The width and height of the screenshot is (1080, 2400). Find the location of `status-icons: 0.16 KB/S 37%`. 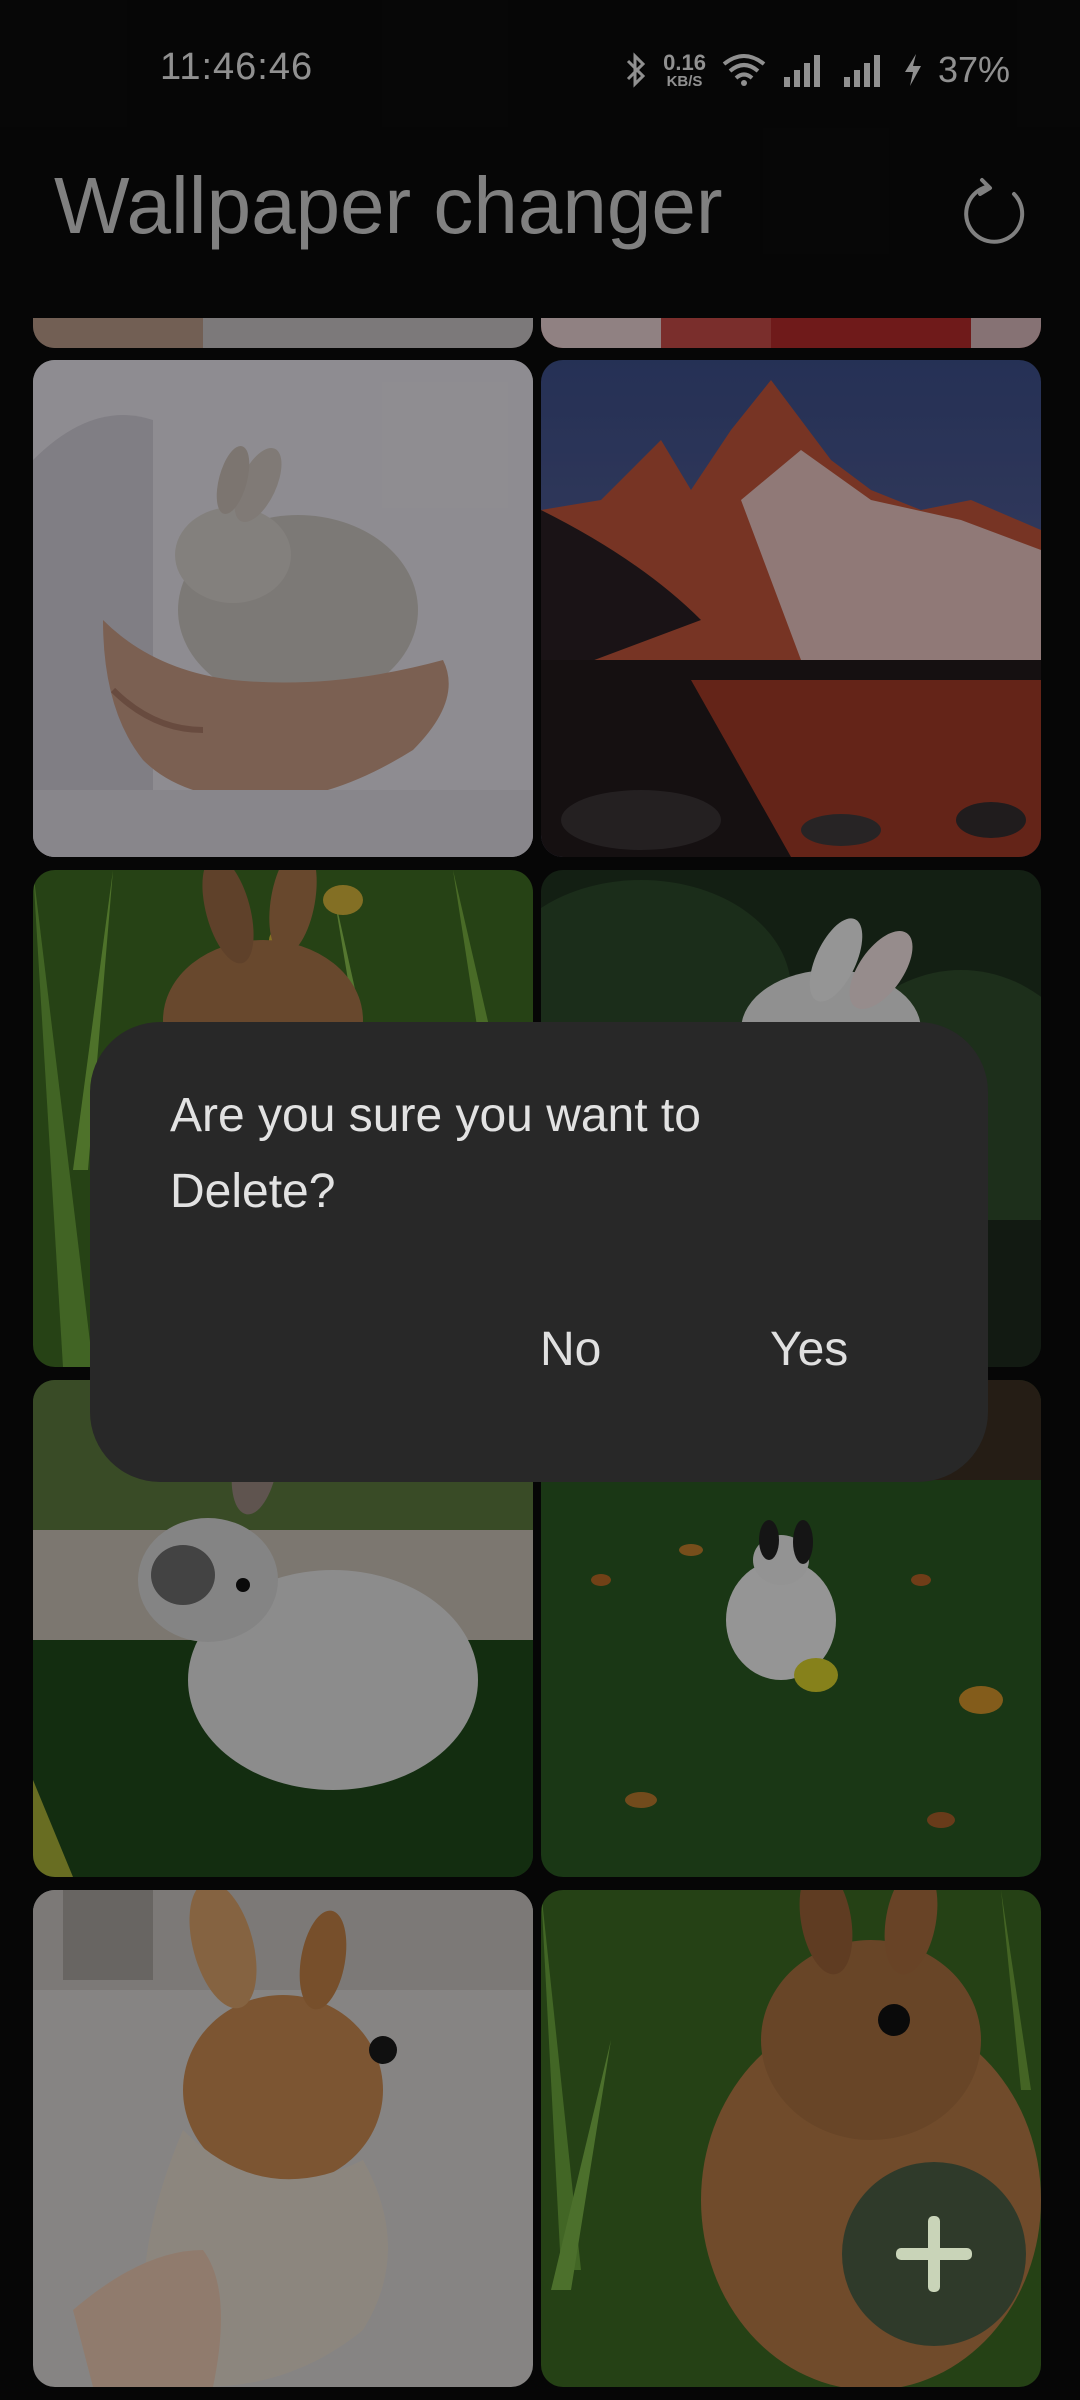

status-icons: 0.16 KB/S 37% is located at coordinates (816, 70).